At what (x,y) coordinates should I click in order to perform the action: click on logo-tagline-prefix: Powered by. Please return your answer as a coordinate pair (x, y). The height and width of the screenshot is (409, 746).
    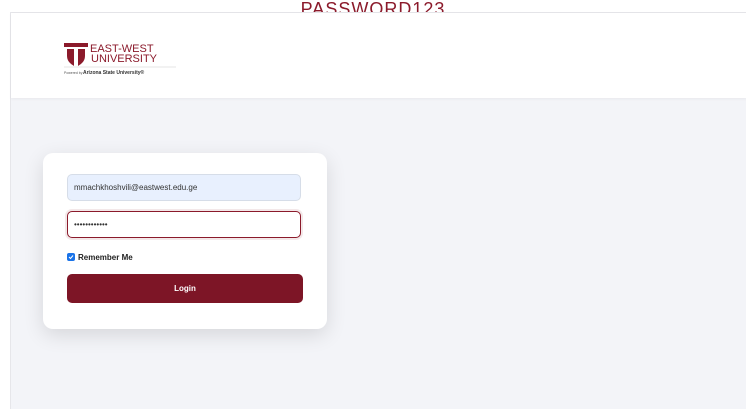
    Looking at the image, I should click on (73, 73).